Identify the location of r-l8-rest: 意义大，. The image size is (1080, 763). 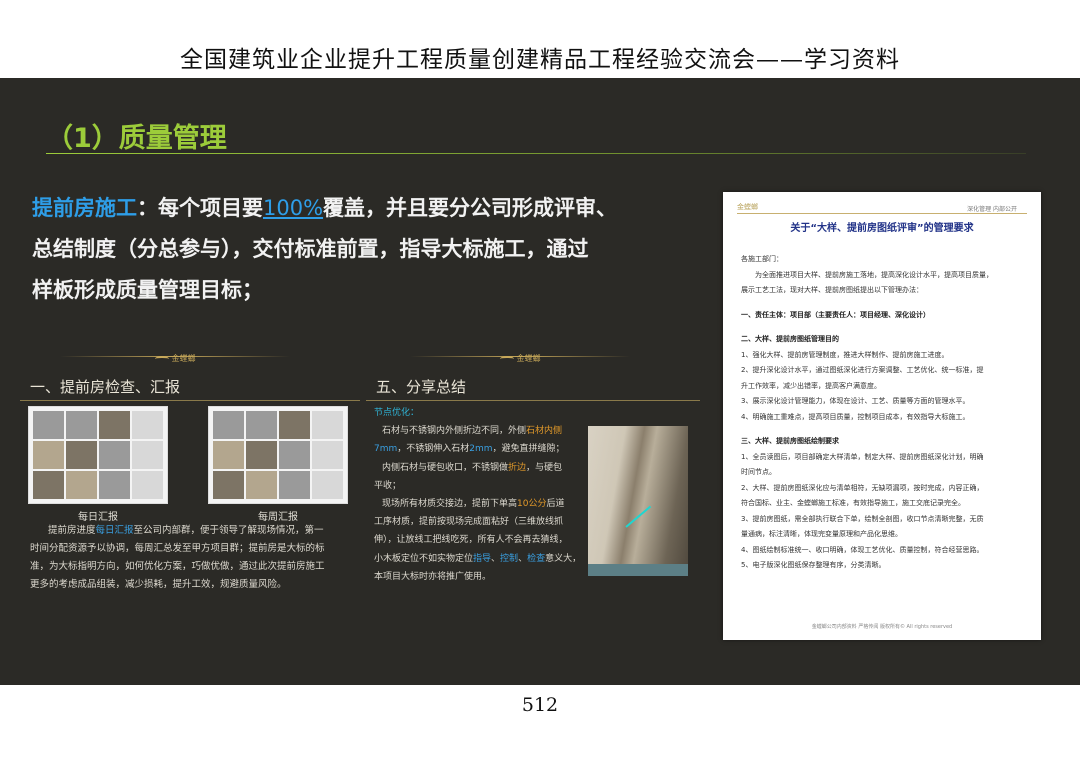
(563, 558).